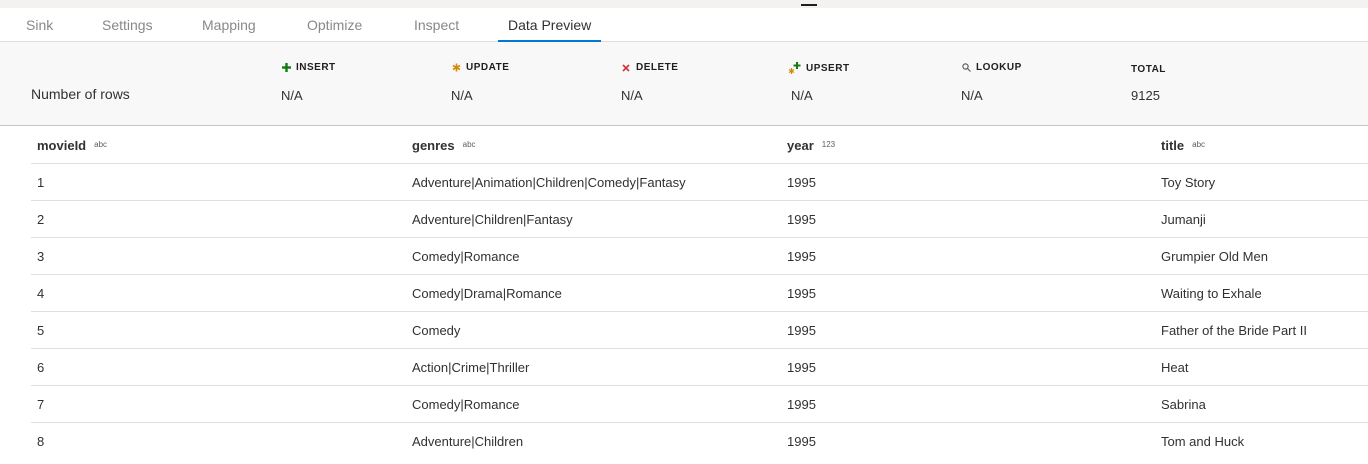 The width and height of the screenshot is (1368, 464). I want to click on cell-movieid: 1, so click(41, 182).